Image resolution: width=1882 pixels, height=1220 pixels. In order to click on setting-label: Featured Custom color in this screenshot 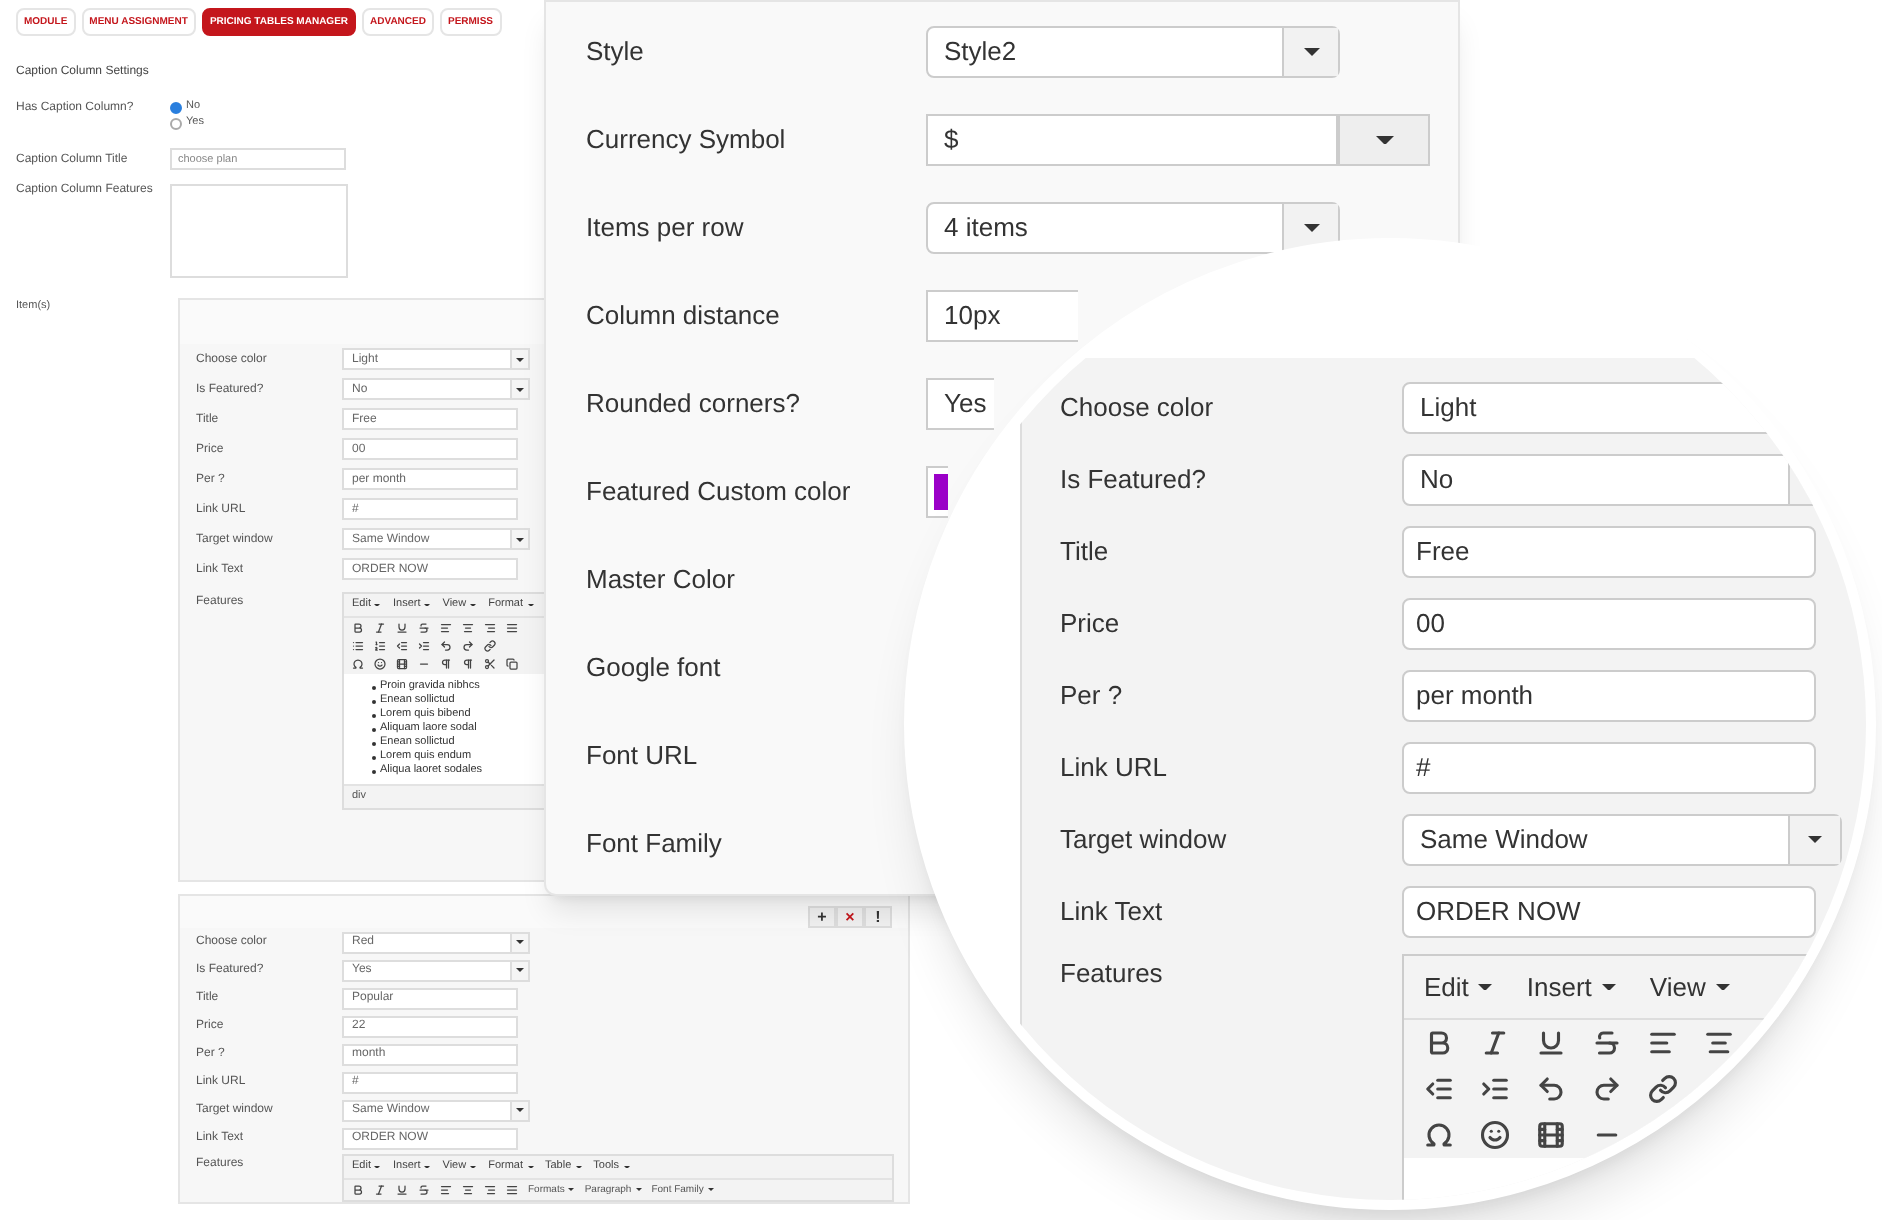, I will do `click(719, 492)`.